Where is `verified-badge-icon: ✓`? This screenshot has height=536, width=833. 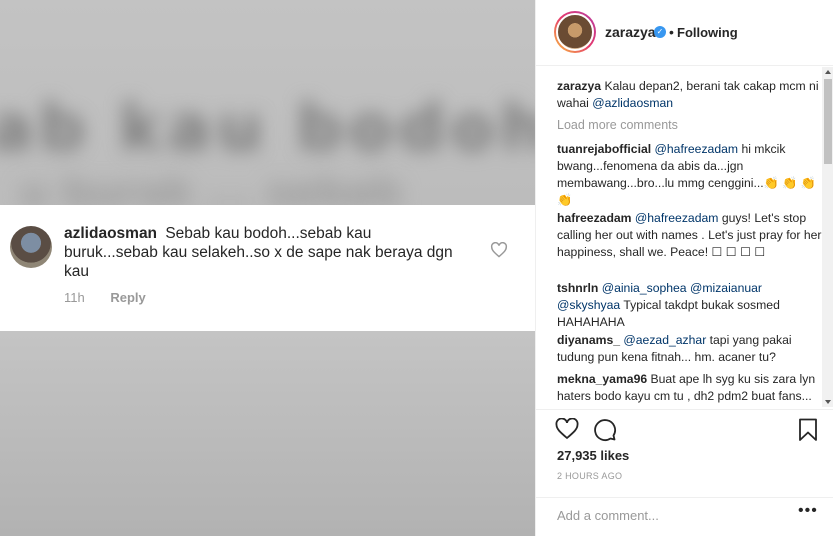
verified-badge-icon: ✓ is located at coordinates (660, 32).